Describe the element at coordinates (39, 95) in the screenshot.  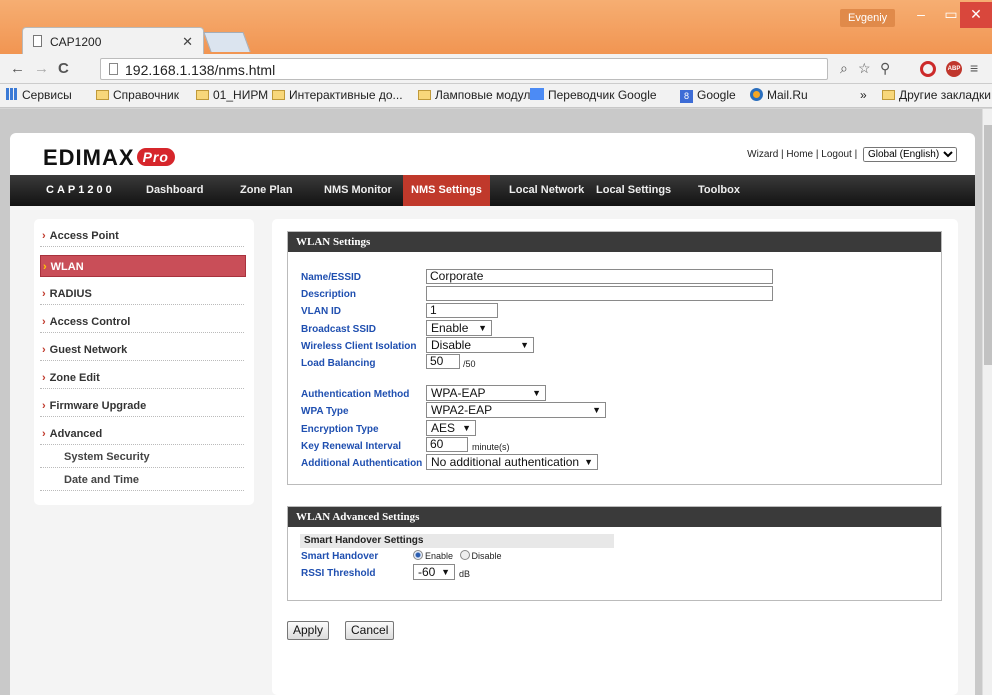
I see `bookmark-services: Сервисы` at that location.